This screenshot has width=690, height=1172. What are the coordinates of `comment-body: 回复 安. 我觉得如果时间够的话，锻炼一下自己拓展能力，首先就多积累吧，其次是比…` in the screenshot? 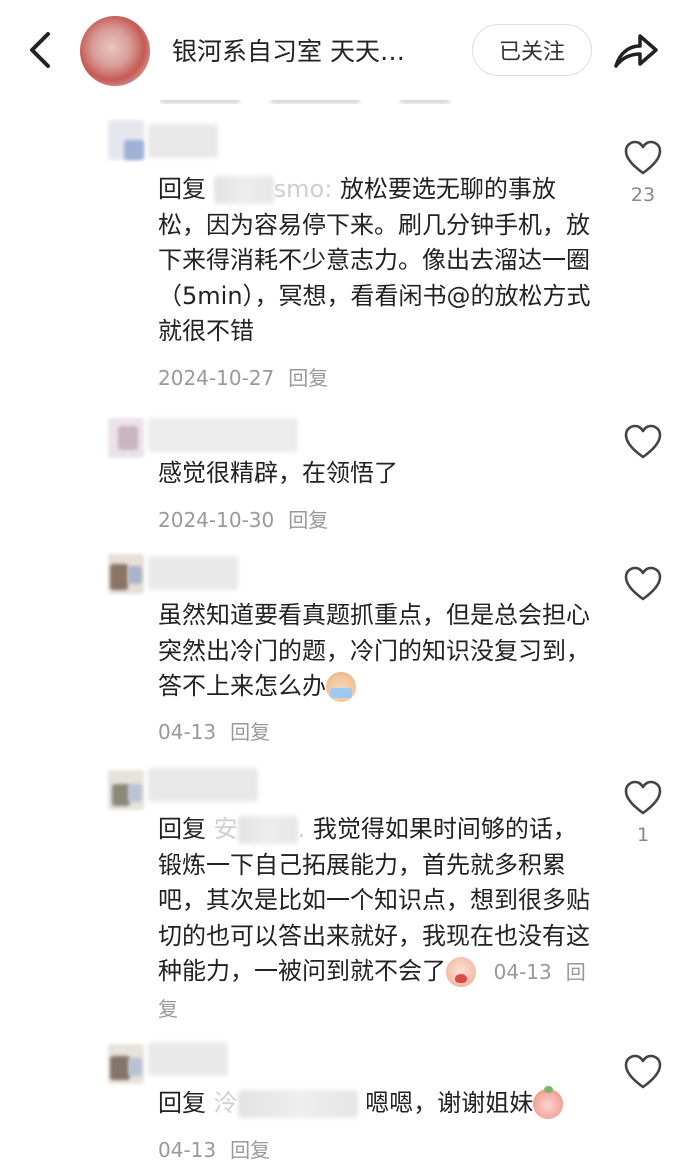 It's located at (374, 918).